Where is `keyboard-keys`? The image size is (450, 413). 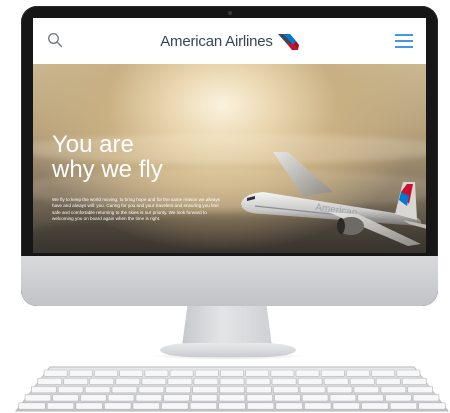 keyboard-keys is located at coordinates (232, 389).